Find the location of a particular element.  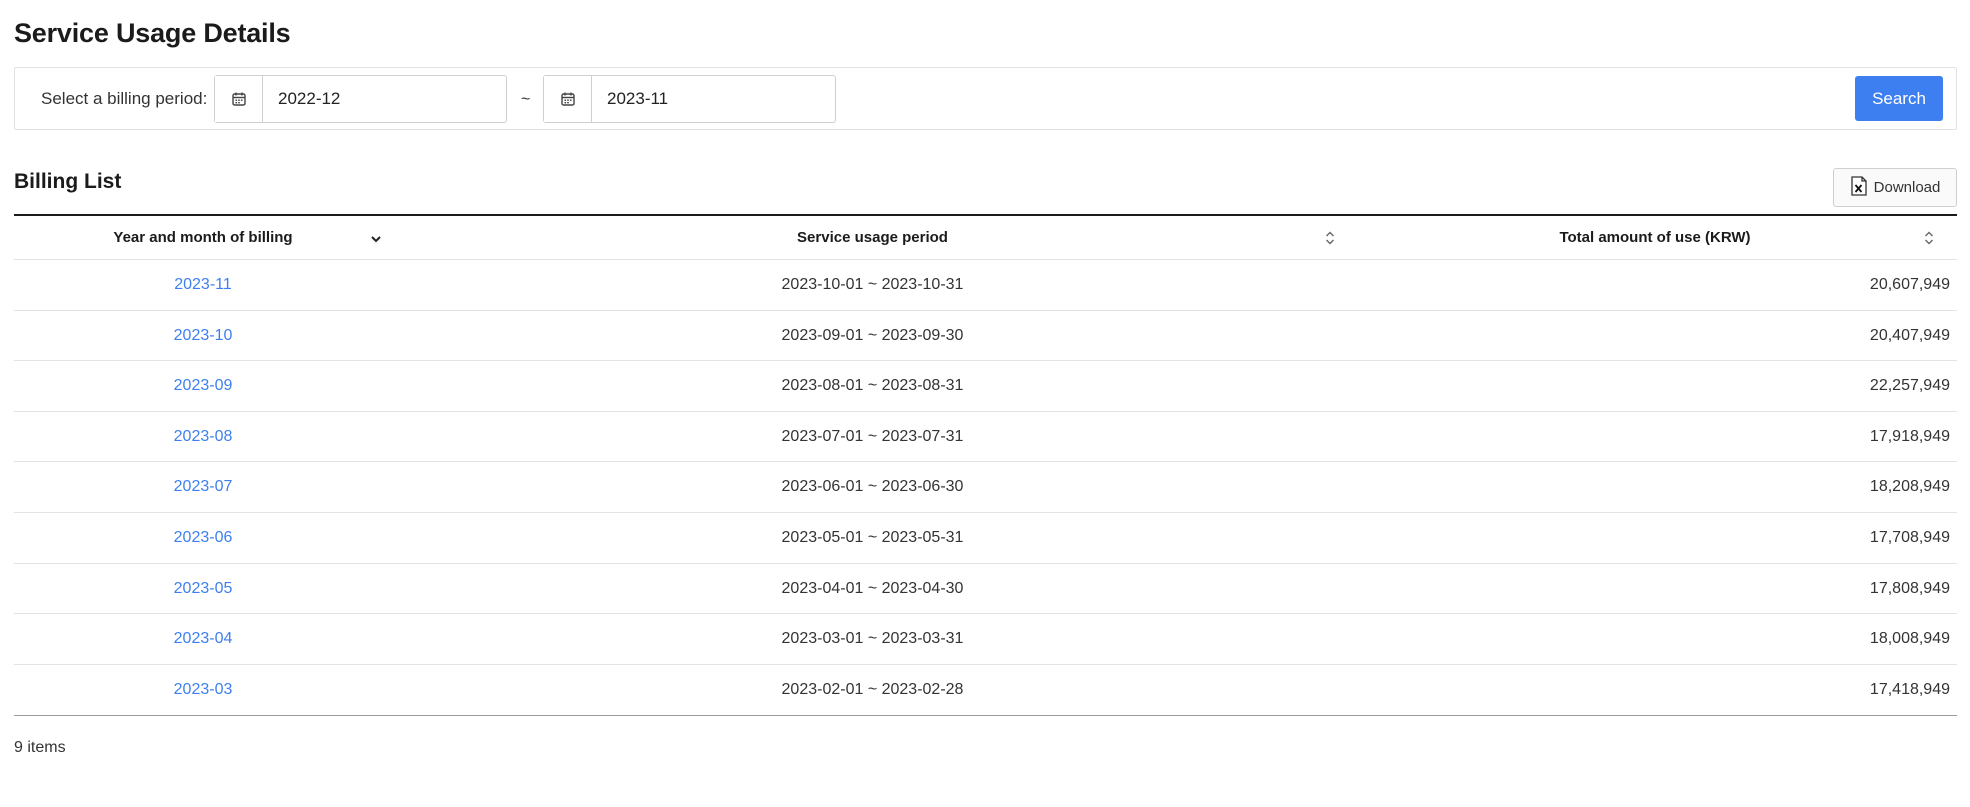

billing-from-field: 2022-12 is located at coordinates (360, 99).